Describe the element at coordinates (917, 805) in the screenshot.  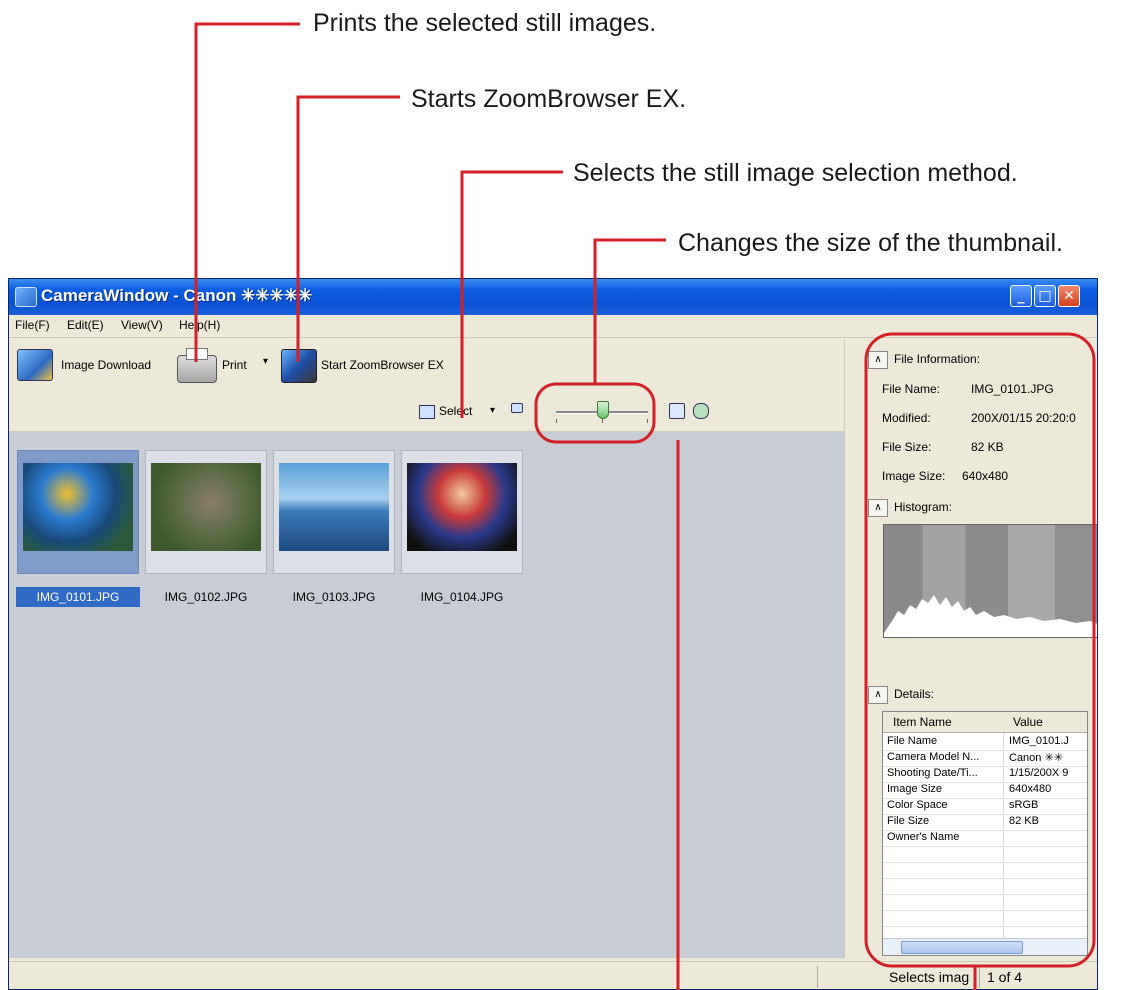
I see `row-name: Color Space` at that location.